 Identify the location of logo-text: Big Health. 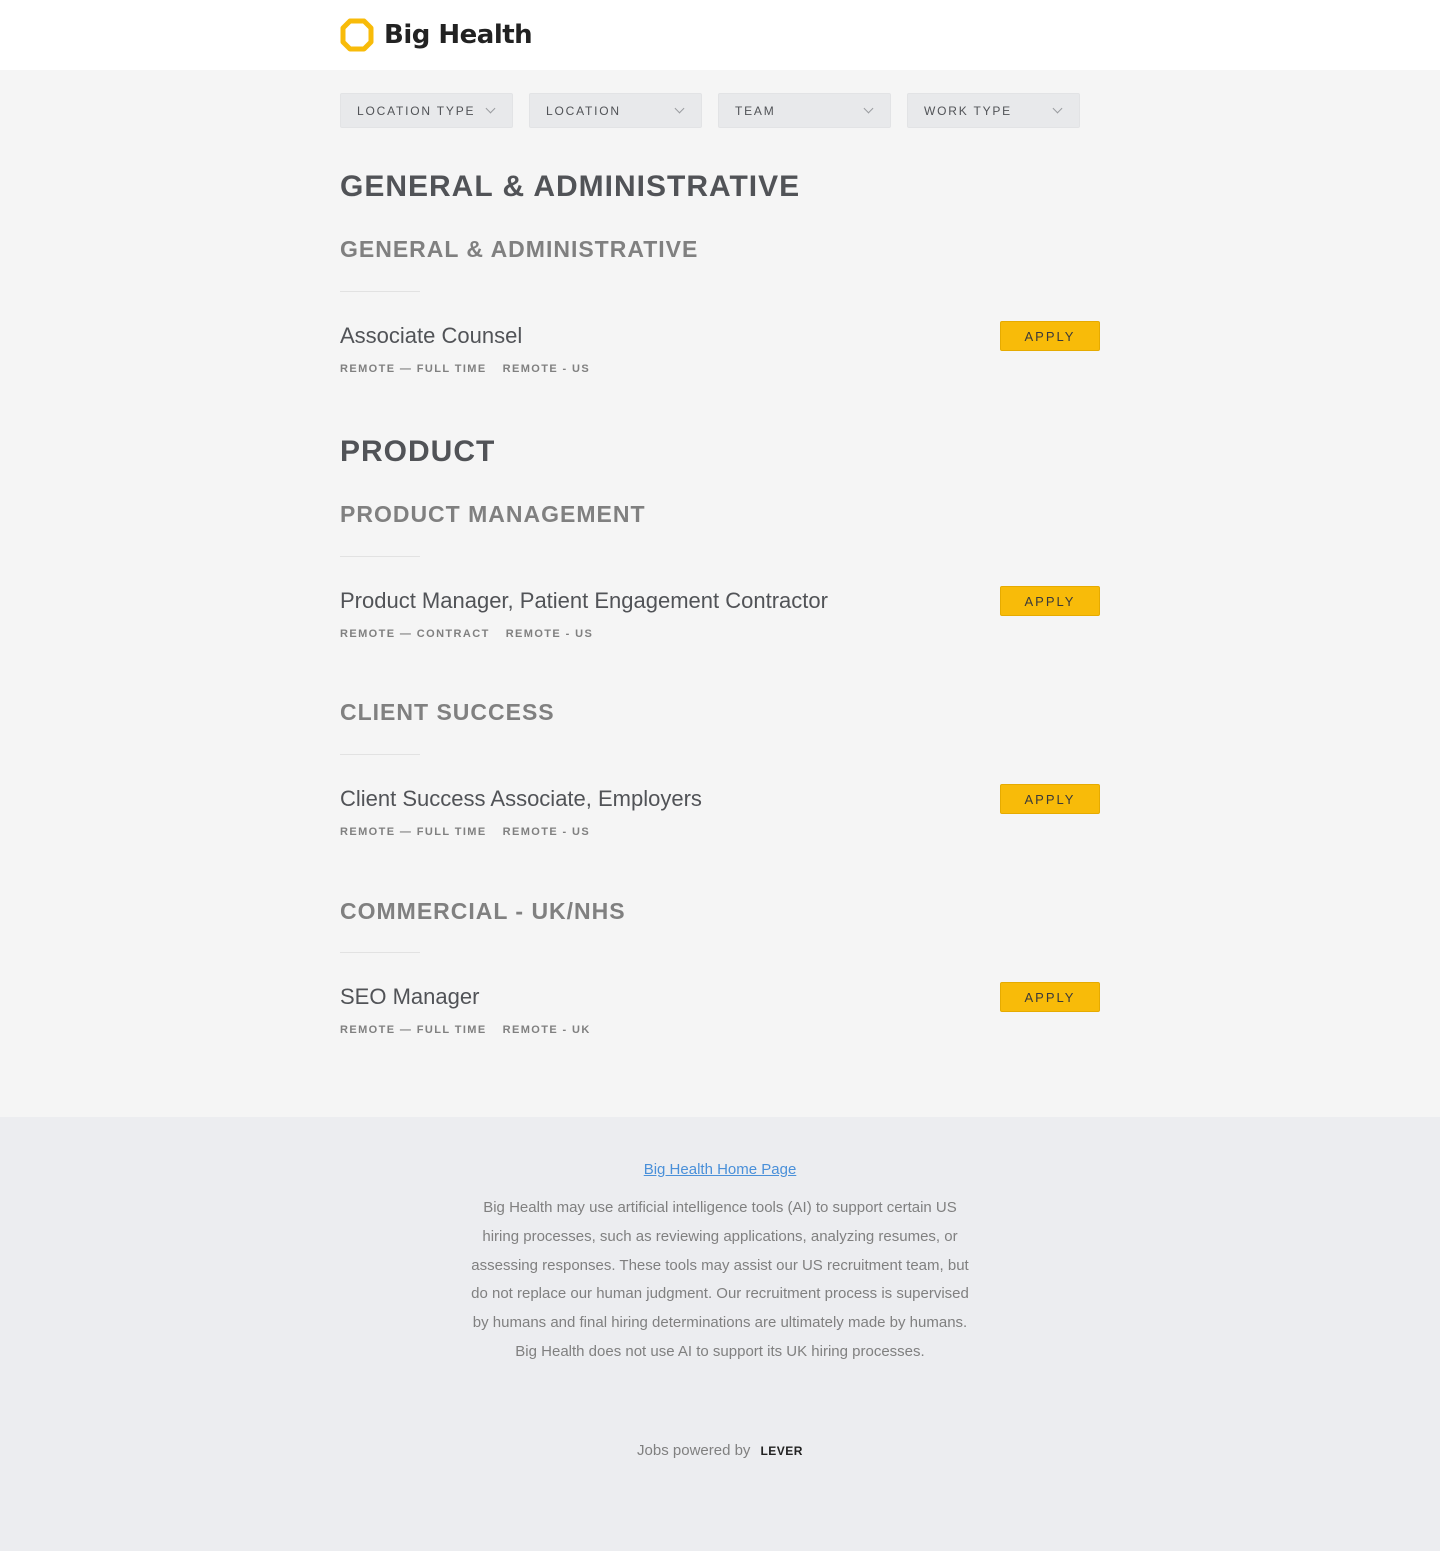
(458, 35).